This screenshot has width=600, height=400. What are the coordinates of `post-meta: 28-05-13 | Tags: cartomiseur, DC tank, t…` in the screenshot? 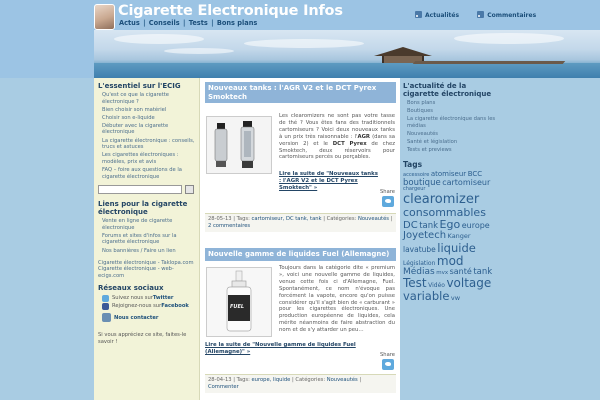 It's located at (300, 222).